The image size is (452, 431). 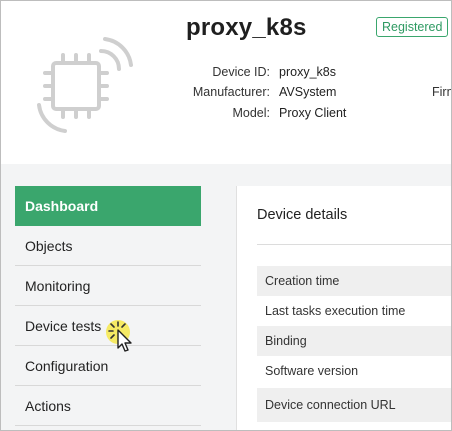 What do you see at coordinates (108, 406) in the screenshot?
I see `sidebar-item-actions: Actions` at bounding box center [108, 406].